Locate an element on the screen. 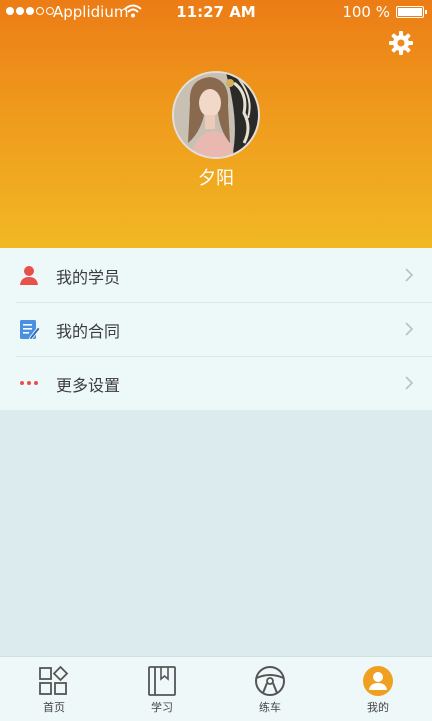 This screenshot has height=721, width=432. tab-bar: 首页 学习 练车 我的 is located at coordinates (216, 688).